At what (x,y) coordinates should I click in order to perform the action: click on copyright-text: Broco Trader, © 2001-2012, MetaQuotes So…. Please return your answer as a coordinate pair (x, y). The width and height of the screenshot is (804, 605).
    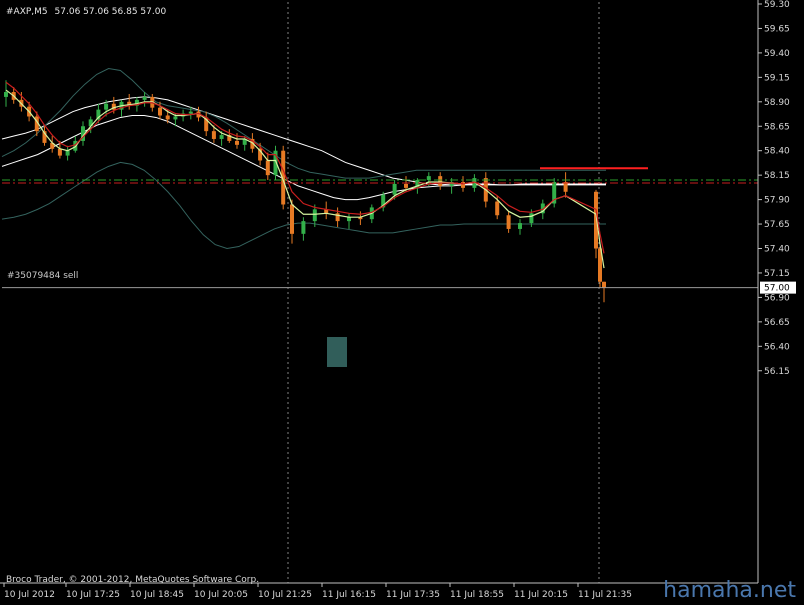
    Looking at the image, I should click on (132, 580).